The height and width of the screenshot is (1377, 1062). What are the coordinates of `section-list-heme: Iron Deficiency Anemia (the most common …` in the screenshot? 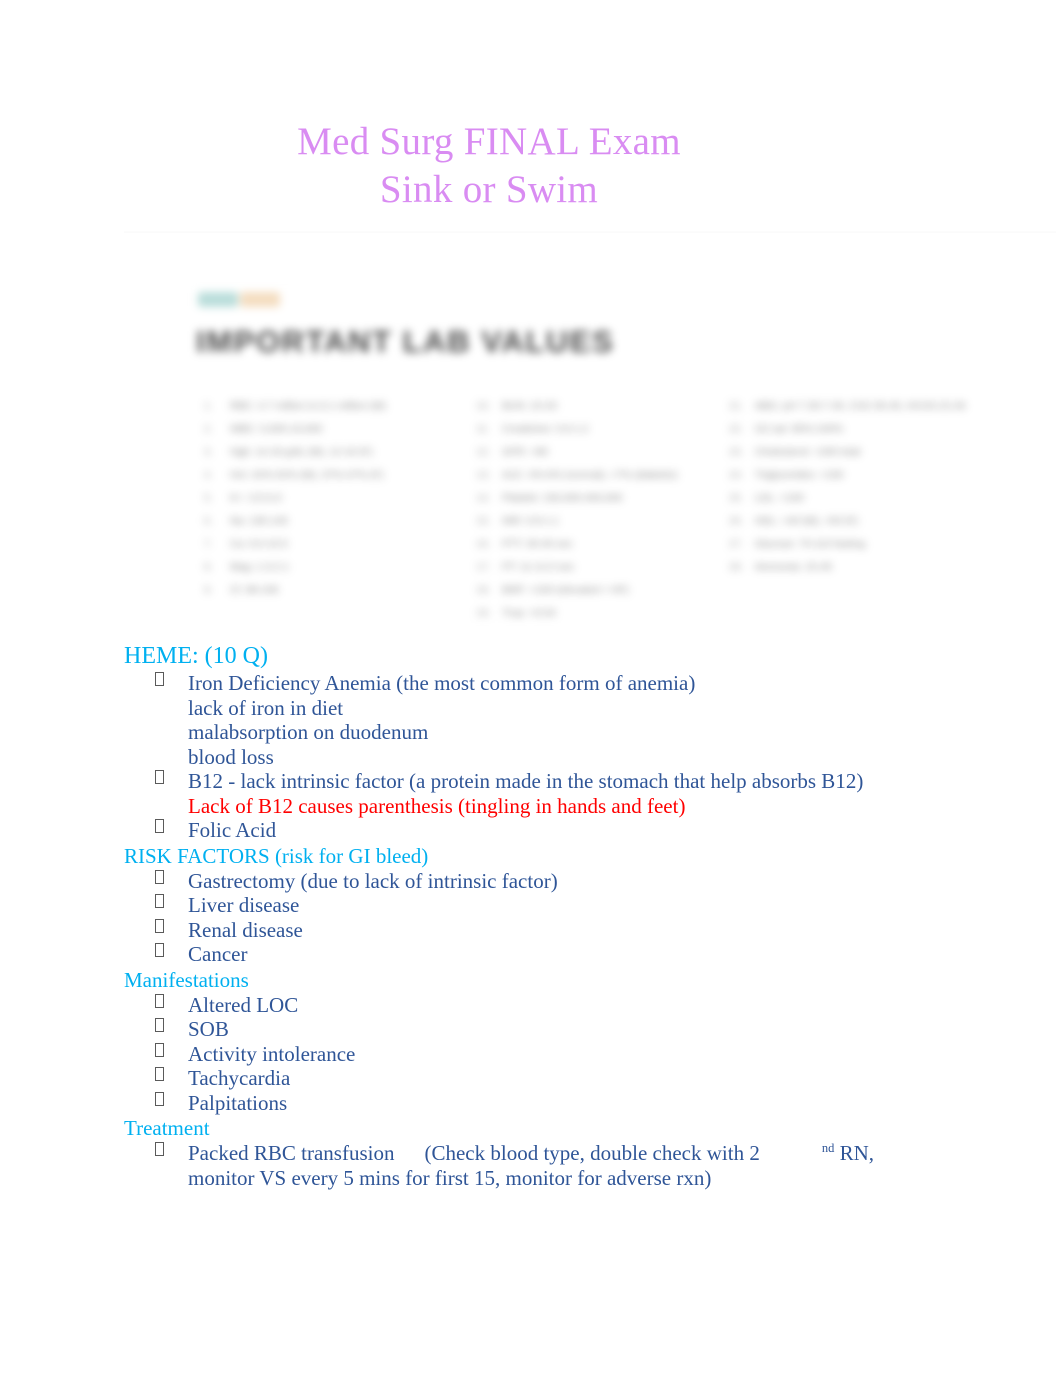 It's located at (524, 757).